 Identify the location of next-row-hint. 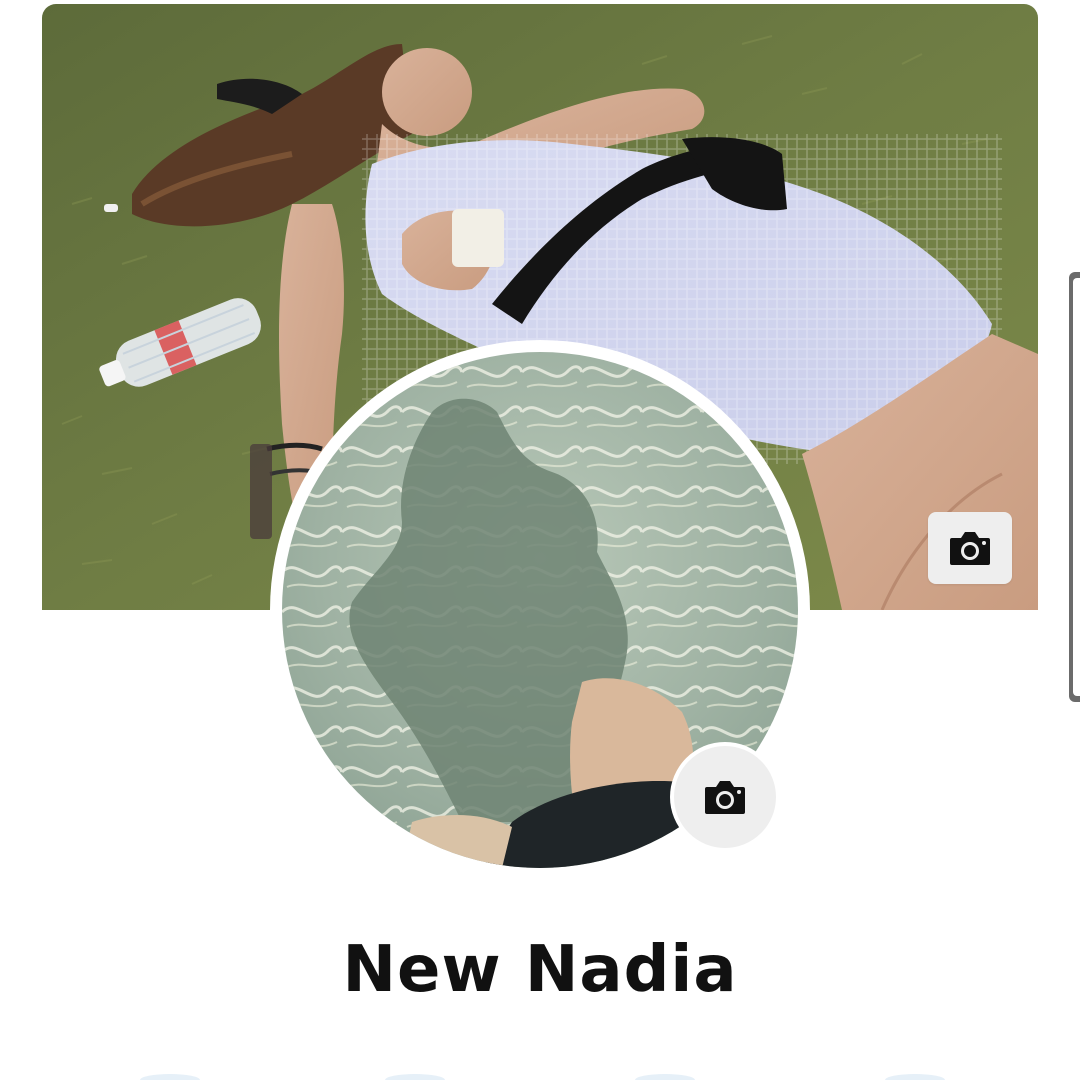
(540, 1075).